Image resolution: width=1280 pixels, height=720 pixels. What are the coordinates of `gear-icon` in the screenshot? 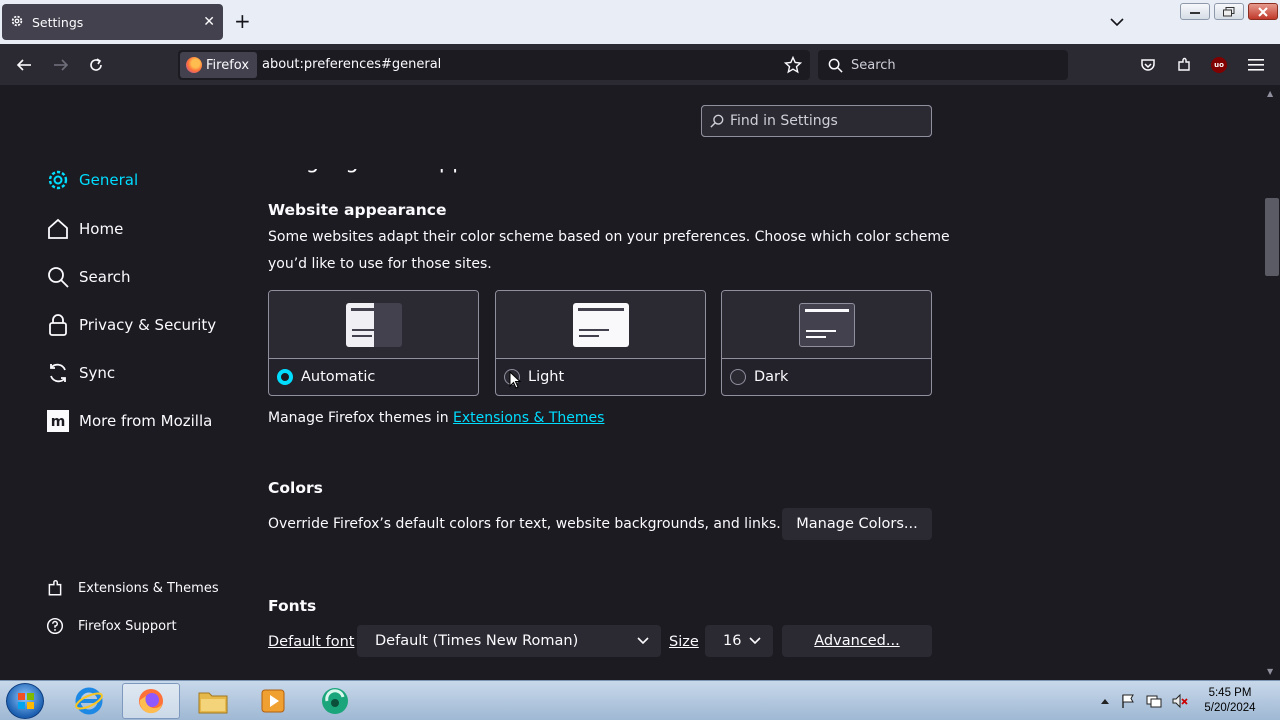 It's located at (17, 22).